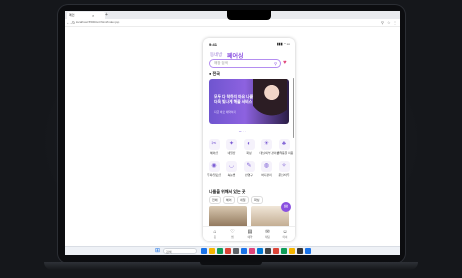 The height and width of the screenshot is (278, 462). Describe the element at coordinates (214, 166) in the screenshot. I see `category-icon: ◉` at that location.